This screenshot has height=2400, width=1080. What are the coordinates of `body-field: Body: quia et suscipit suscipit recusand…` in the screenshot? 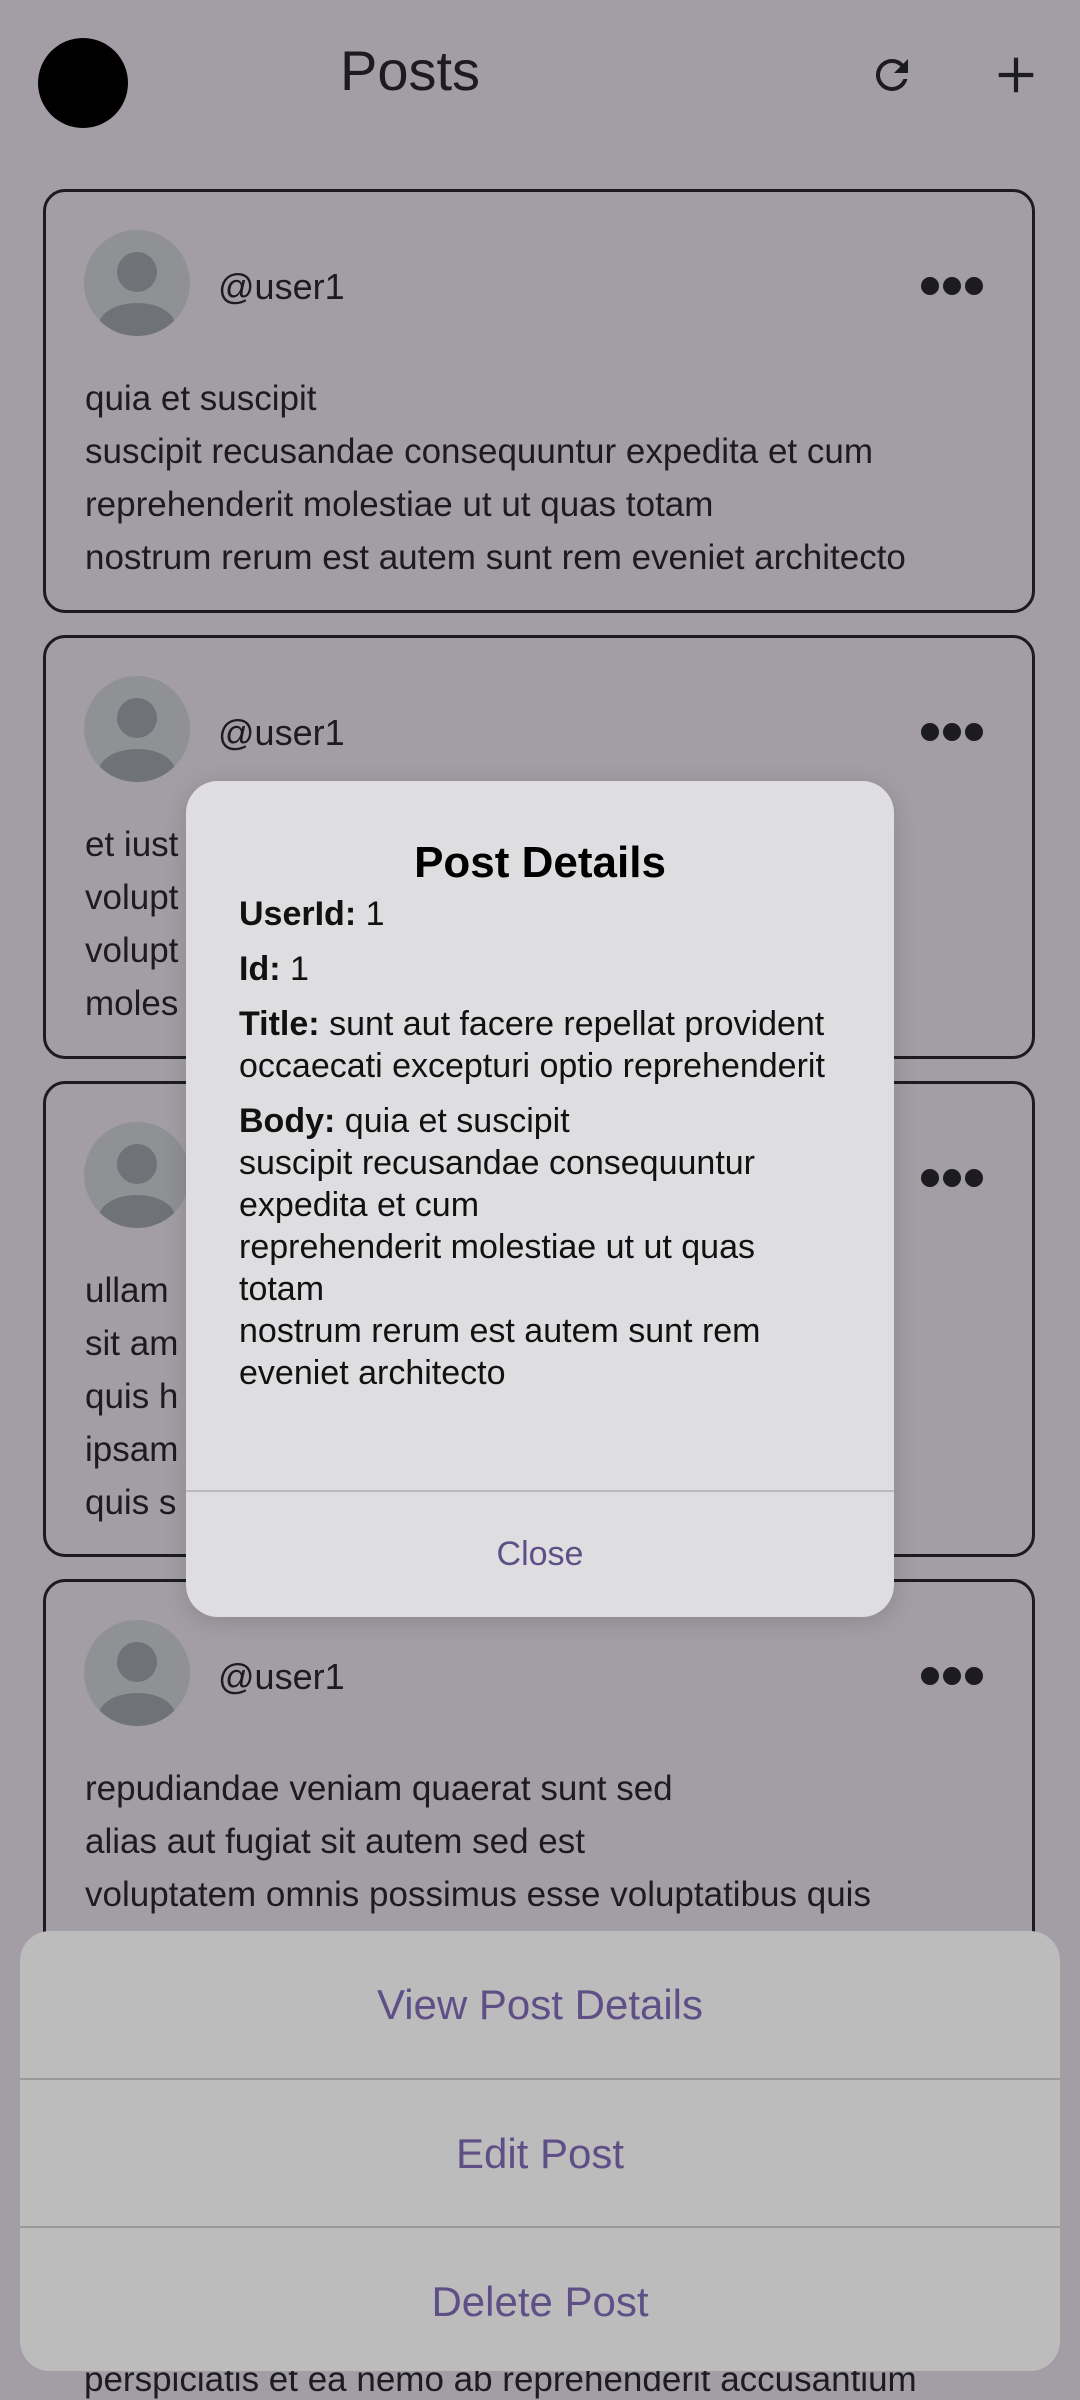 It's located at (539, 1247).